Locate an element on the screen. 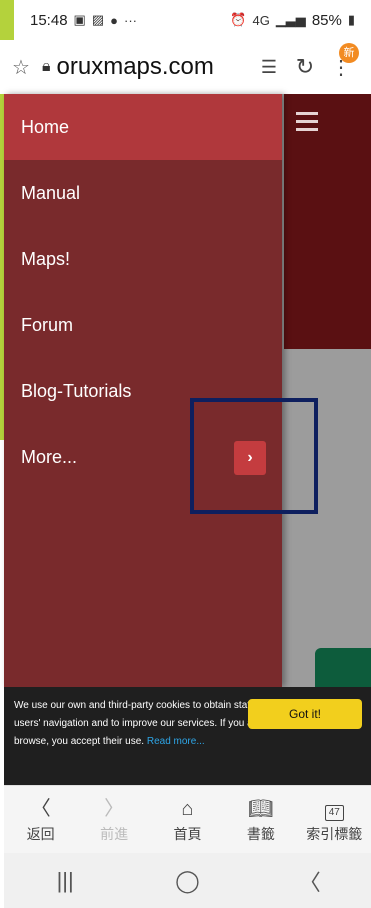 The width and height of the screenshot is (371, 908). nav-item-label: Blog-Tutorials is located at coordinates (76, 390).